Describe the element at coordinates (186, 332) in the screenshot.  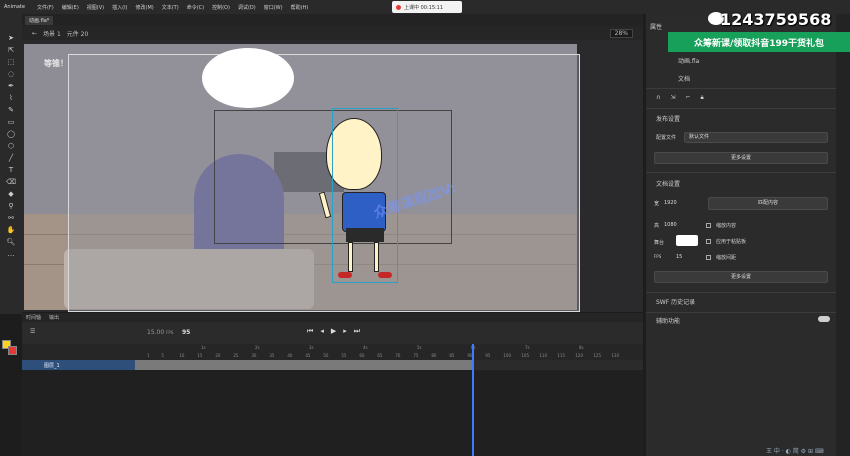
I see `current-frame-readout: 95` at that location.